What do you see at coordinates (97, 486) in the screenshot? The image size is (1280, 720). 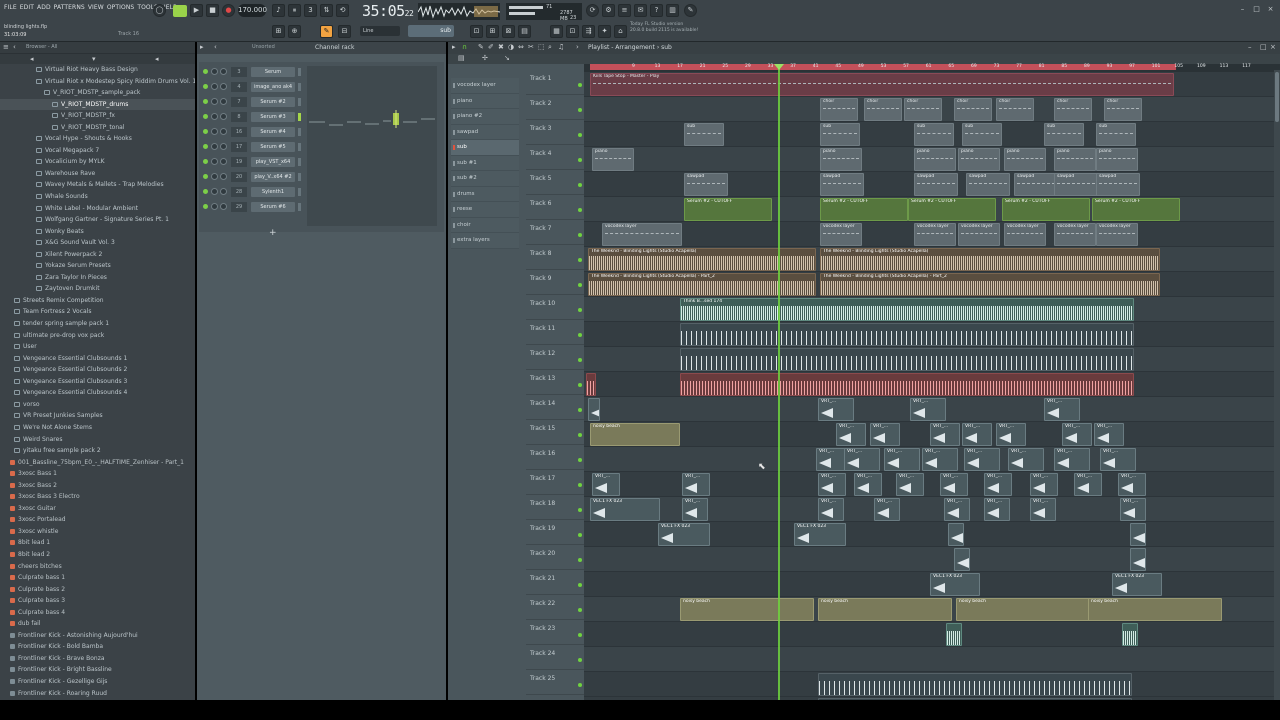 I see `browser-item: 3xosc Bass 2` at bounding box center [97, 486].